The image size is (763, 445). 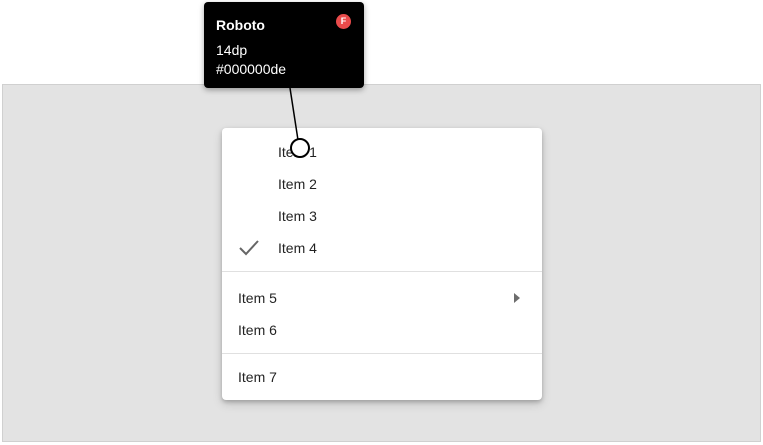 What do you see at coordinates (382, 216) in the screenshot?
I see `menu-item-3: Item 3` at bounding box center [382, 216].